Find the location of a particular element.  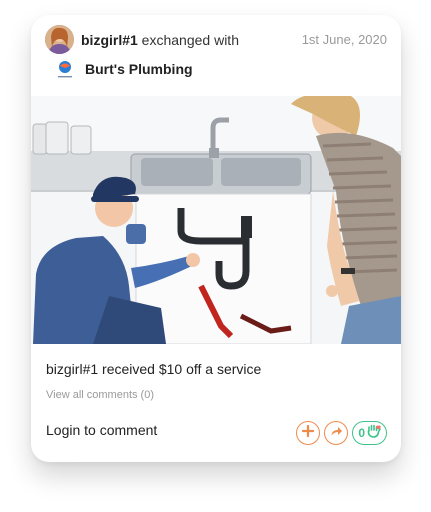

business-row: Burt's Plumbing is located at coordinates (203, 69).